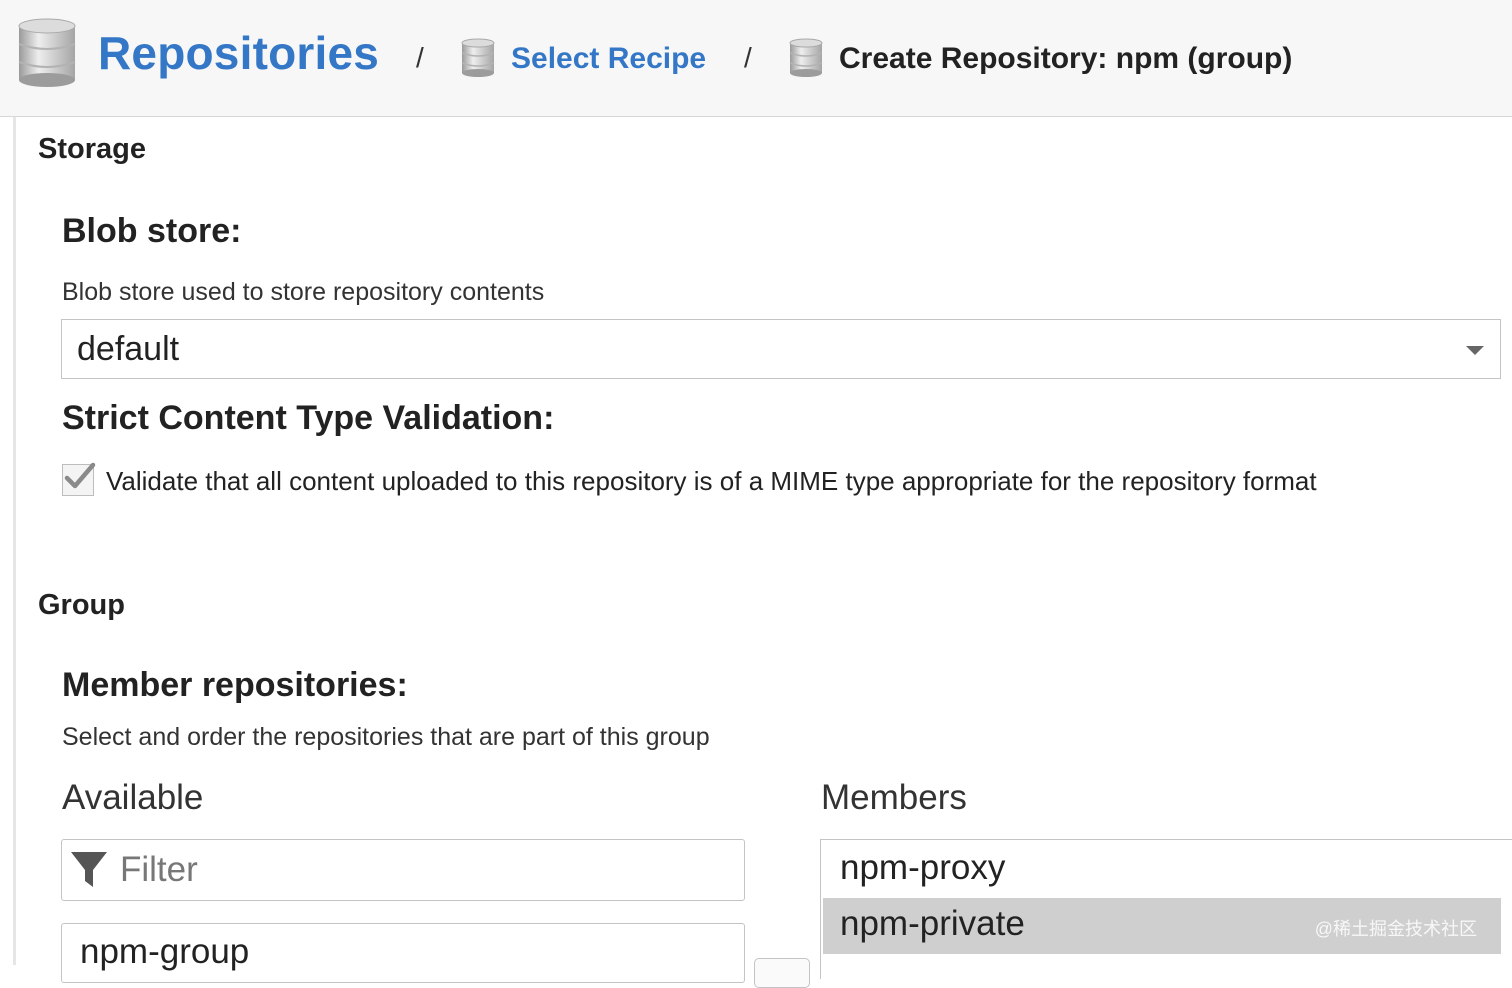 The image size is (1512, 988). Describe the element at coordinates (1066, 58) in the screenshot. I see `page-title: Create Repository: npm (group)` at that location.